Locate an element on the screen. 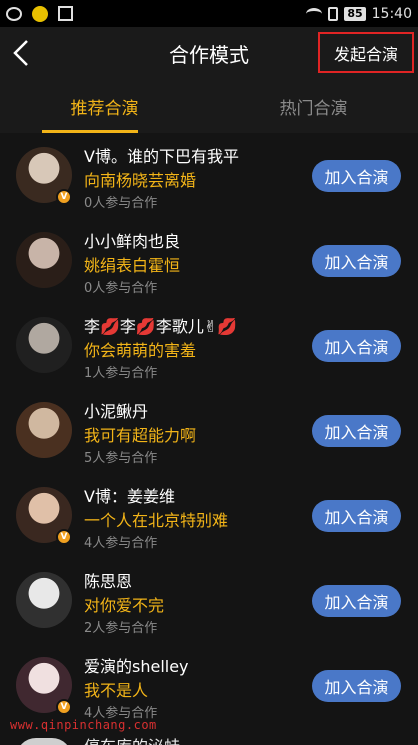 This screenshot has width=418, height=745. chevron-left-icon is located at coordinates (20, 53).